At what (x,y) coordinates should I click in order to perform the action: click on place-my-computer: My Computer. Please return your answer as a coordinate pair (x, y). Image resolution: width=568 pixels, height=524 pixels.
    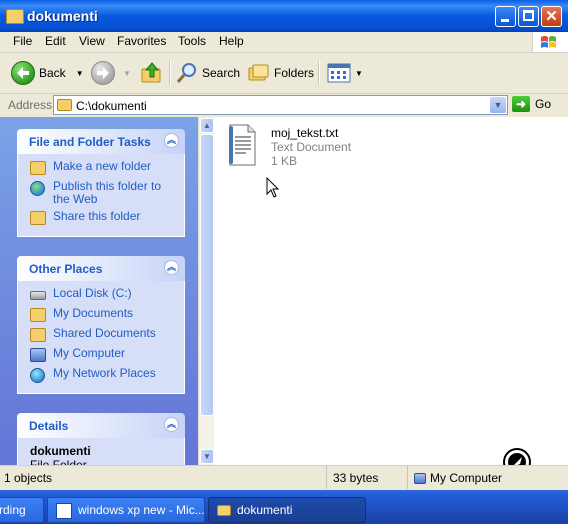
    Looking at the image, I should click on (101, 357).